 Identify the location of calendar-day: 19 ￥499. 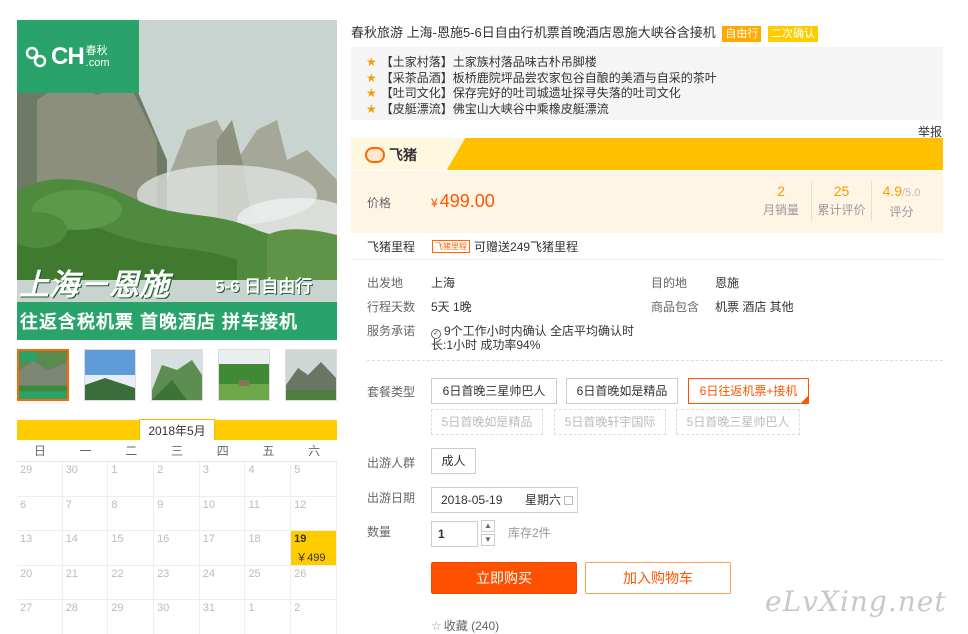
(314, 548).